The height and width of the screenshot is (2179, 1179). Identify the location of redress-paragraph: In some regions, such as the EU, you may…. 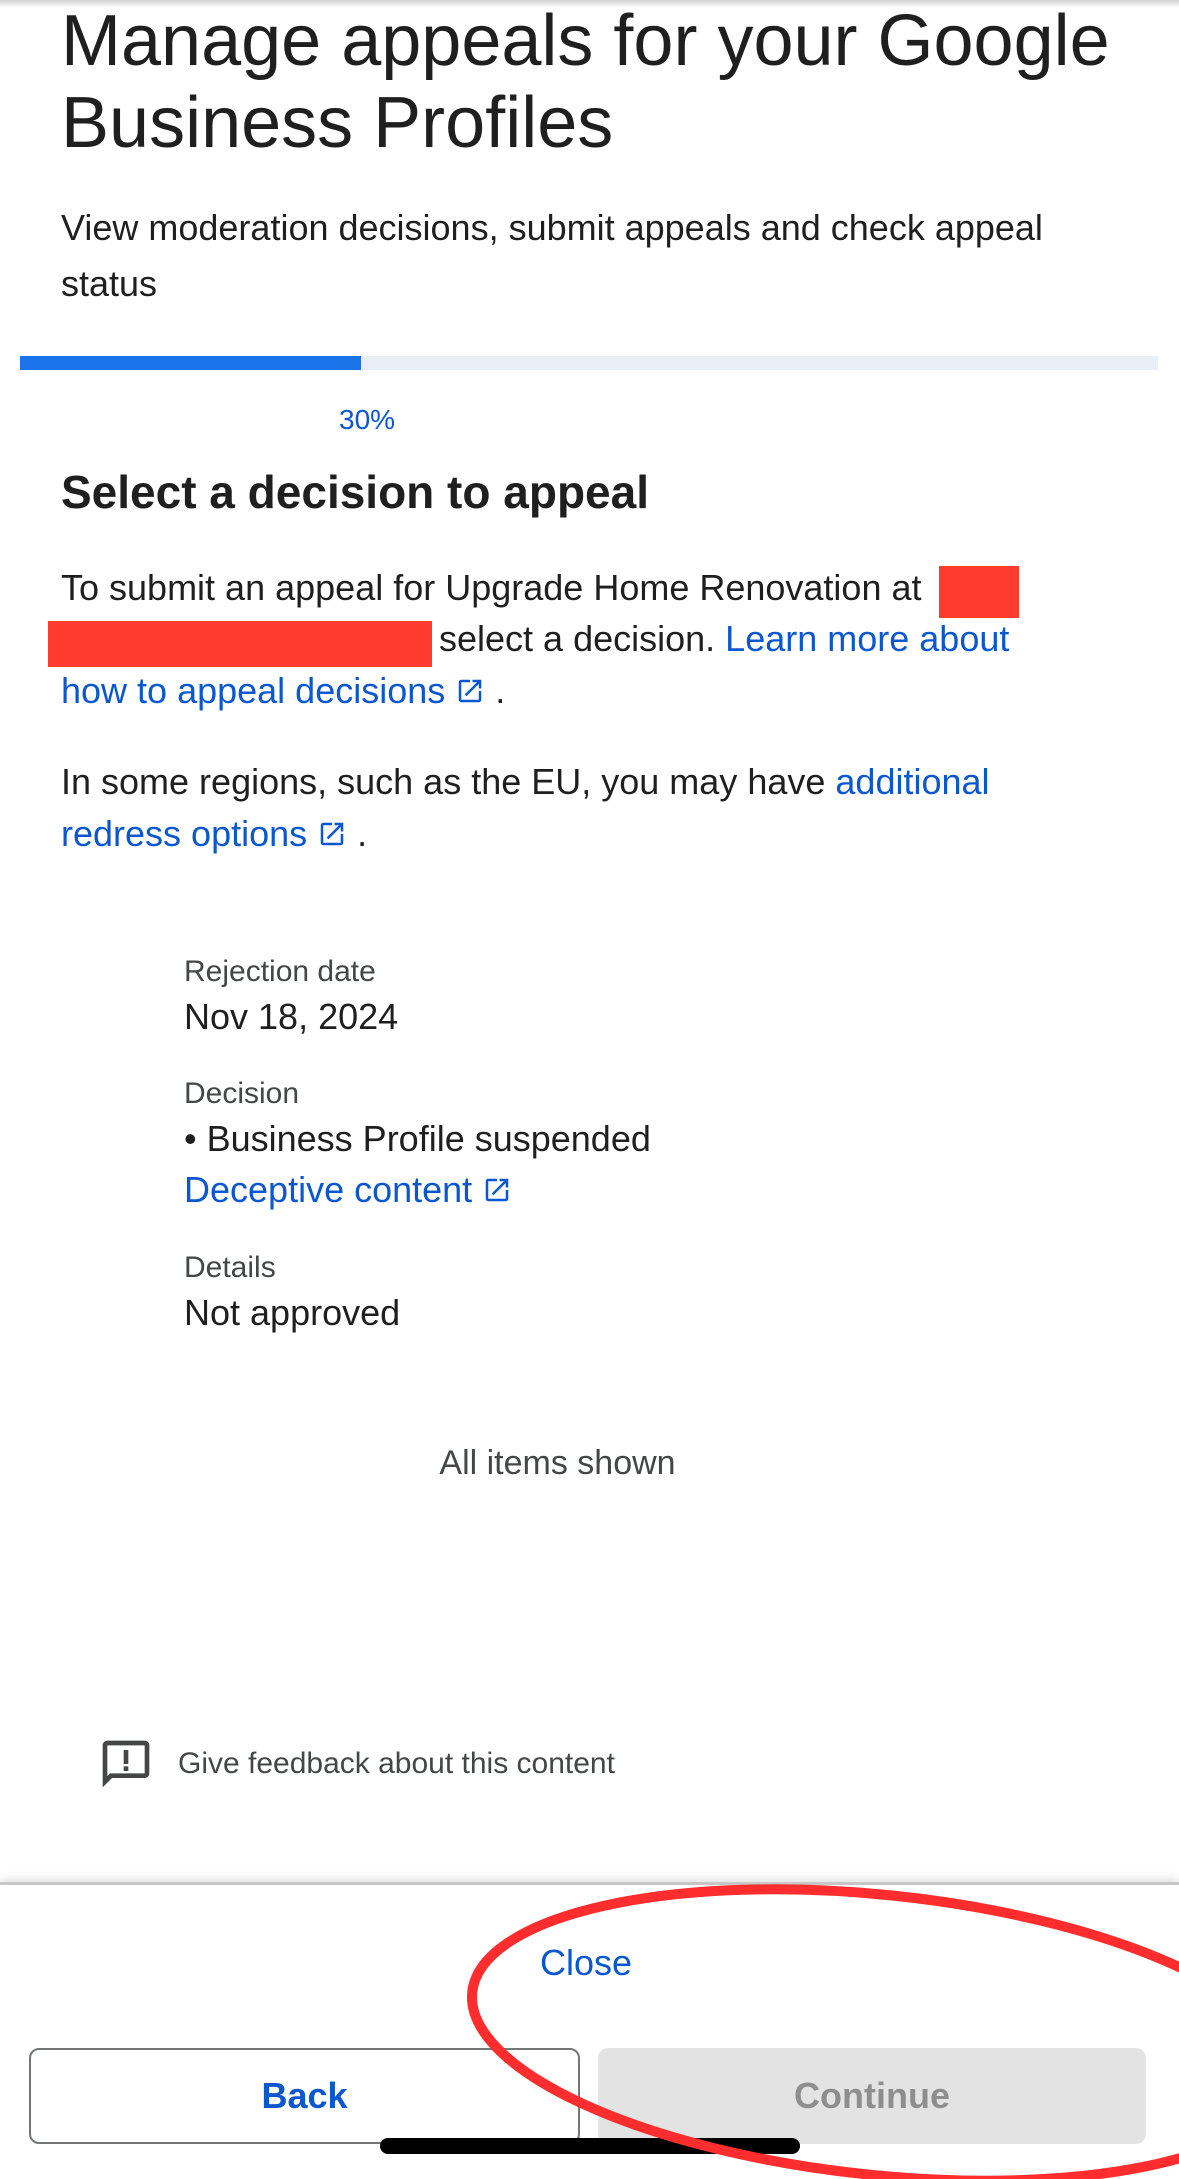
(586, 808).